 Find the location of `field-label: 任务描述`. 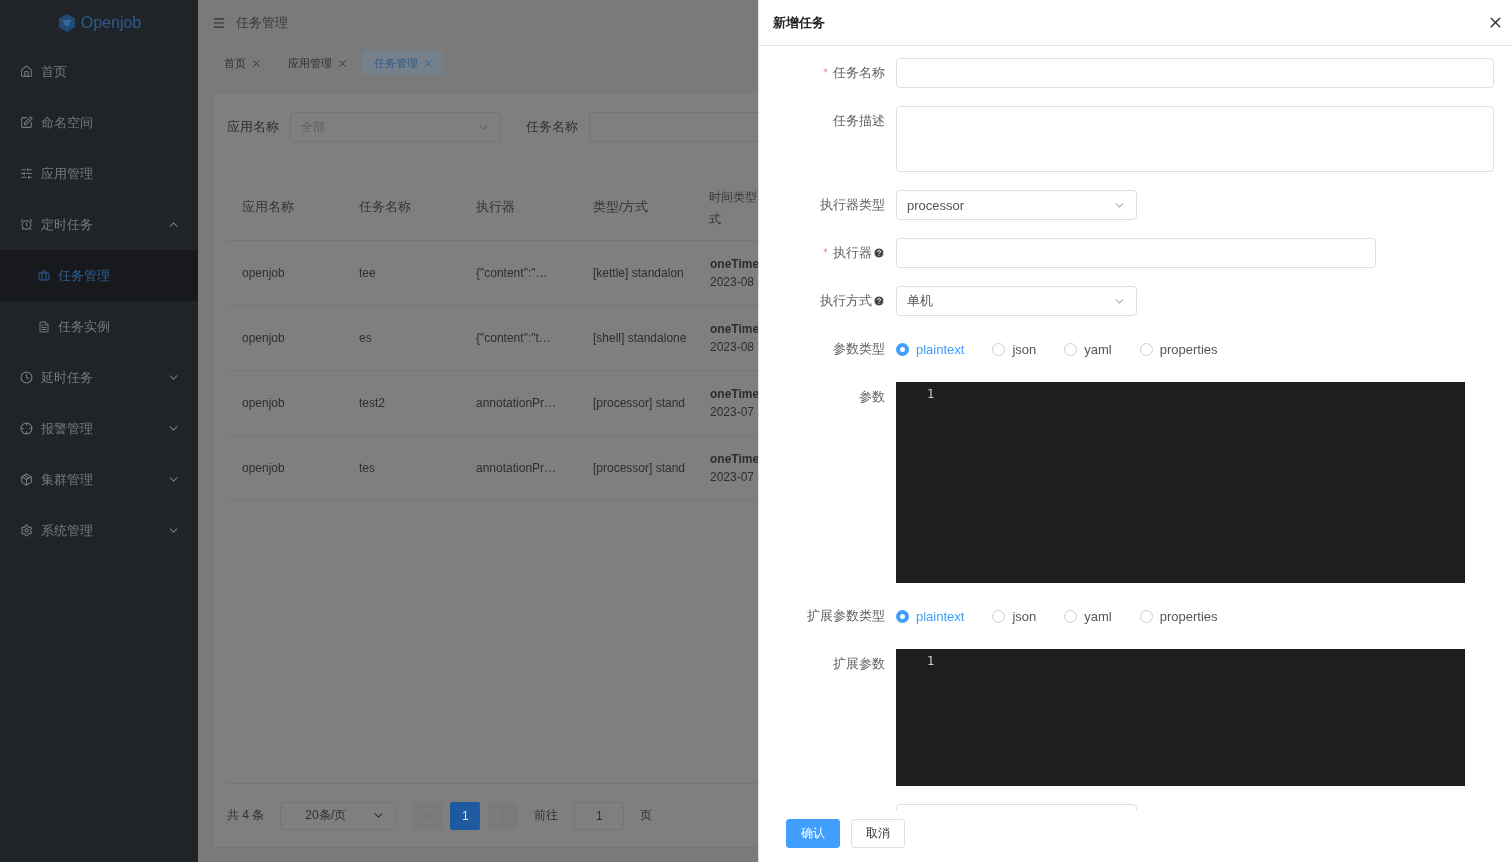

field-label: 任务描述 is located at coordinates (859, 121).